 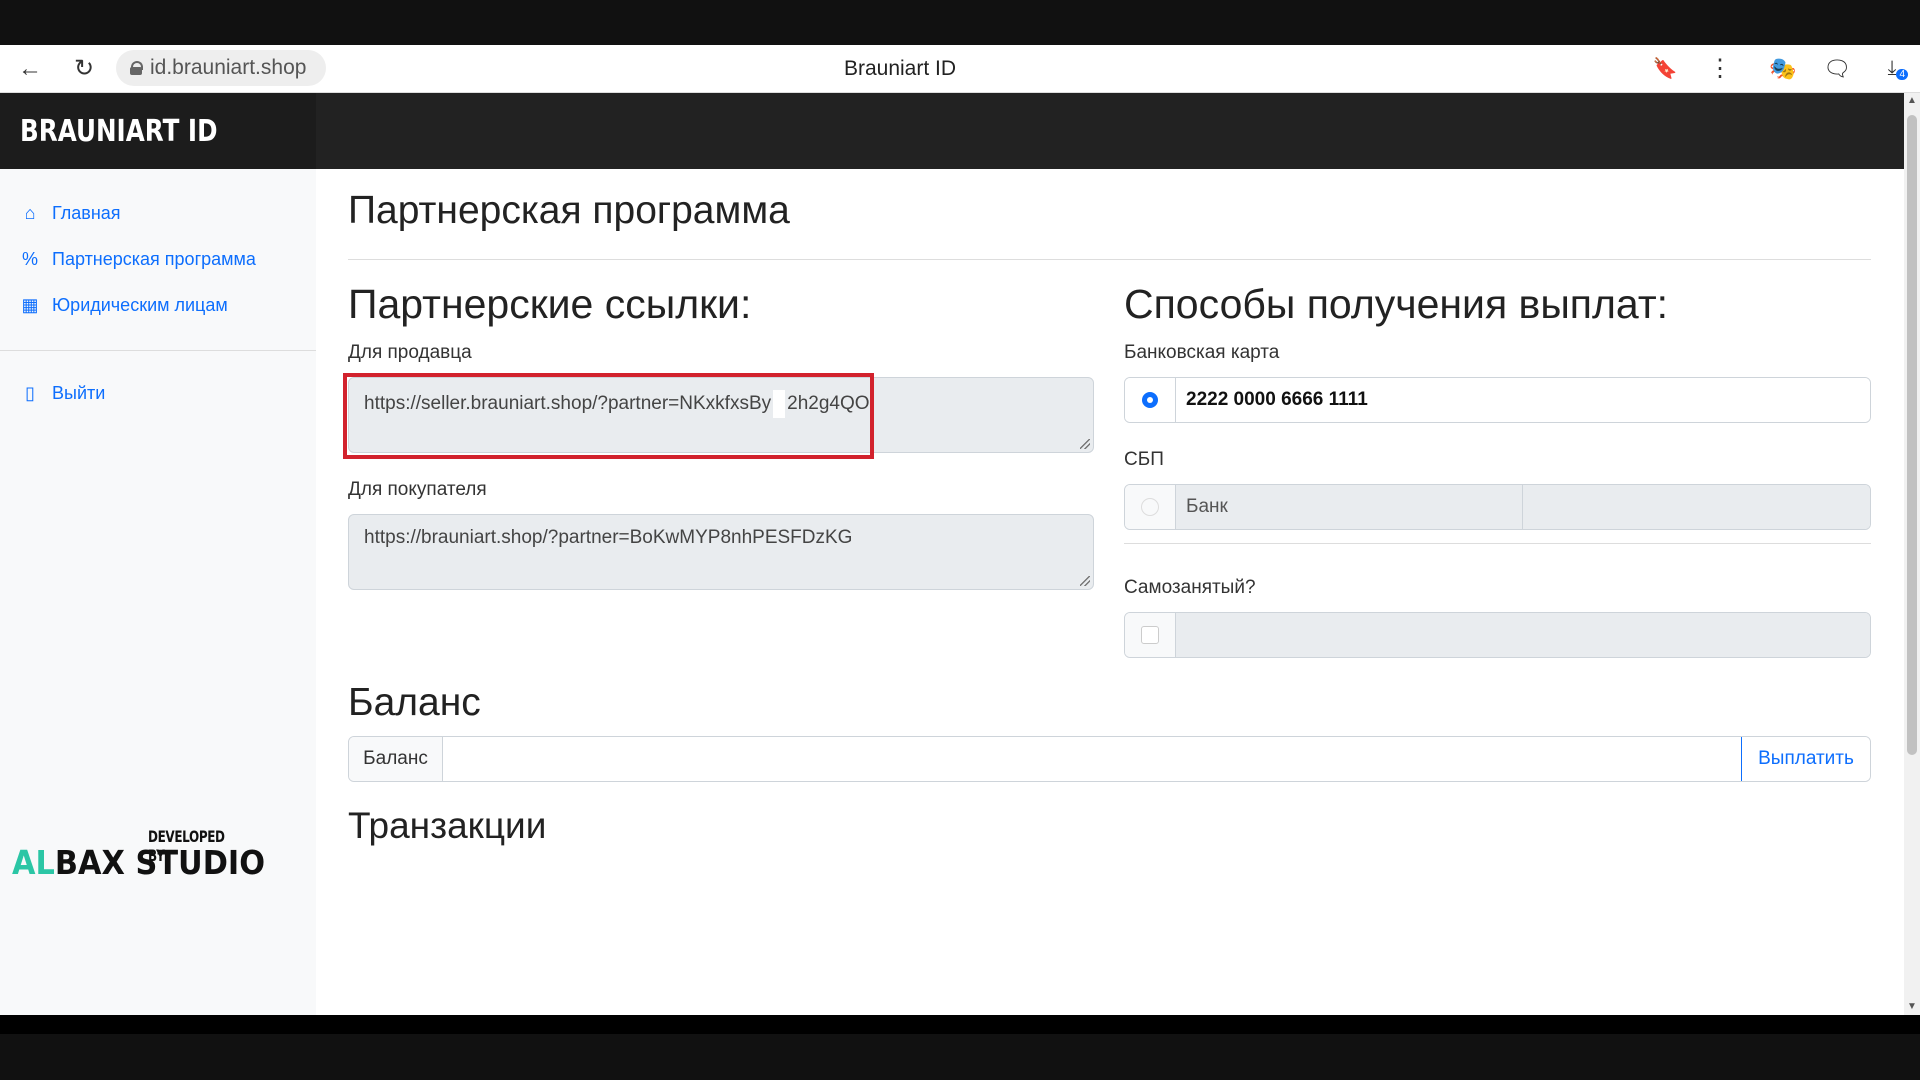 I want to click on sbp-group: Банк, so click(x=1497, y=507).